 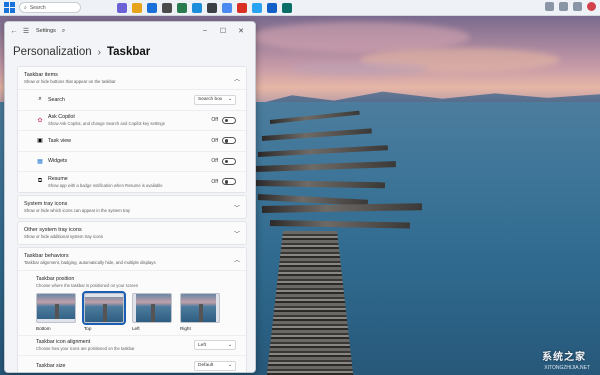 What do you see at coordinates (205, 31) in the screenshot?
I see `minimize-icon: –` at bounding box center [205, 31].